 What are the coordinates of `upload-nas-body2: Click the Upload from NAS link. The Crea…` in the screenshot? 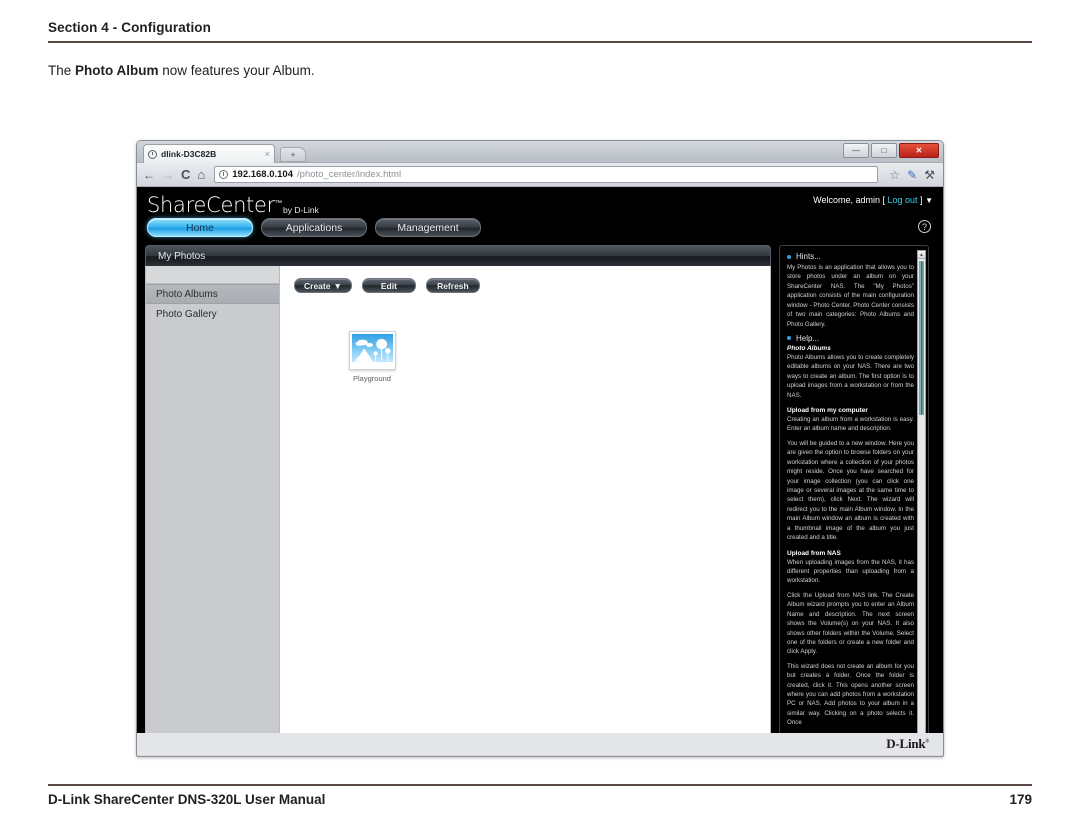 It's located at (850, 623).